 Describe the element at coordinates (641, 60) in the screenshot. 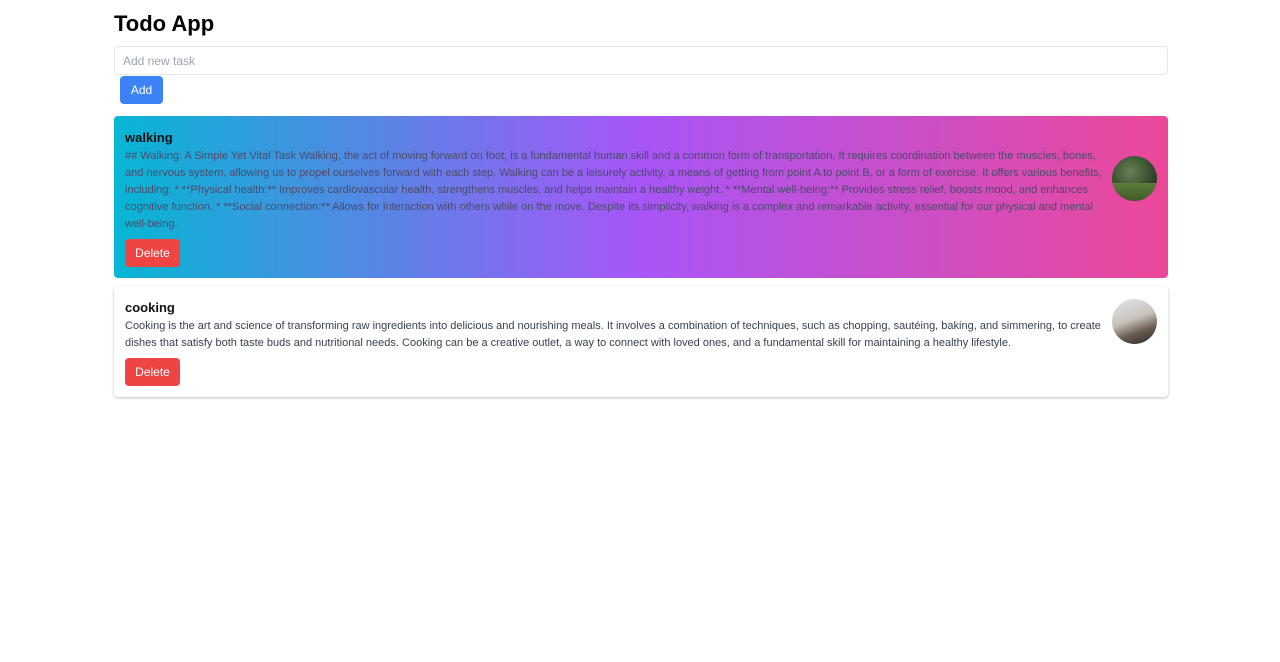

I see `new-task-input` at that location.